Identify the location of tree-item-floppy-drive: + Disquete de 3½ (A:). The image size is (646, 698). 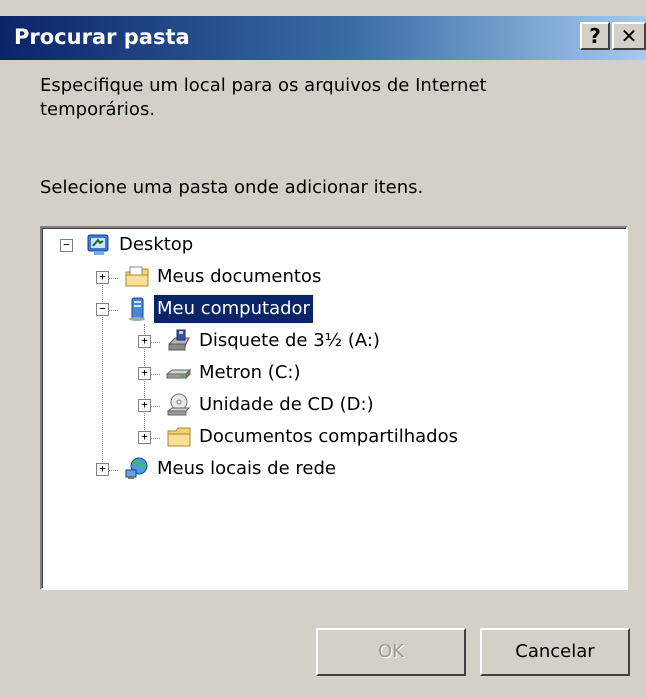
(232, 342).